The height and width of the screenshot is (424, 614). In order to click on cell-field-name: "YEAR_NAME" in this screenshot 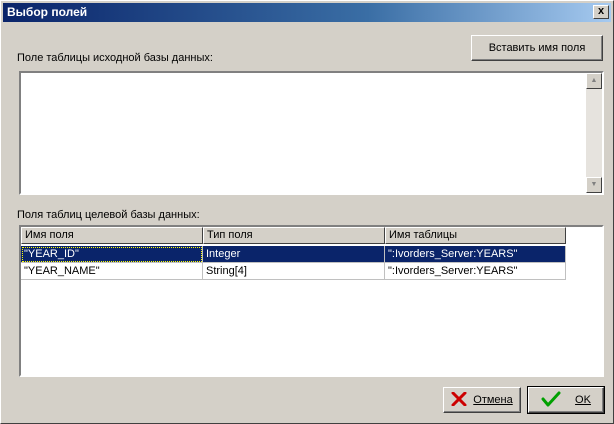, I will do `click(112, 271)`.